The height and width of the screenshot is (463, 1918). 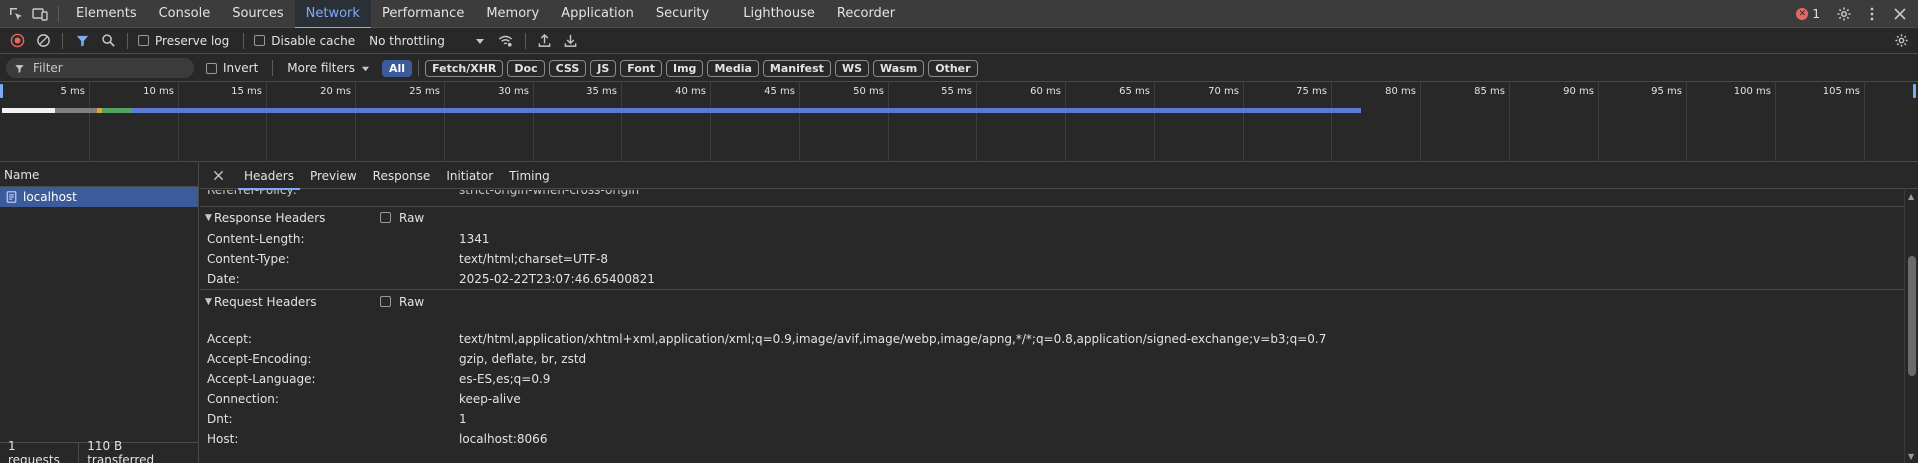 What do you see at coordinates (1666, 91) in the screenshot?
I see `timeline-tick-label: 95 ms` at bounding box center [1666, 91].